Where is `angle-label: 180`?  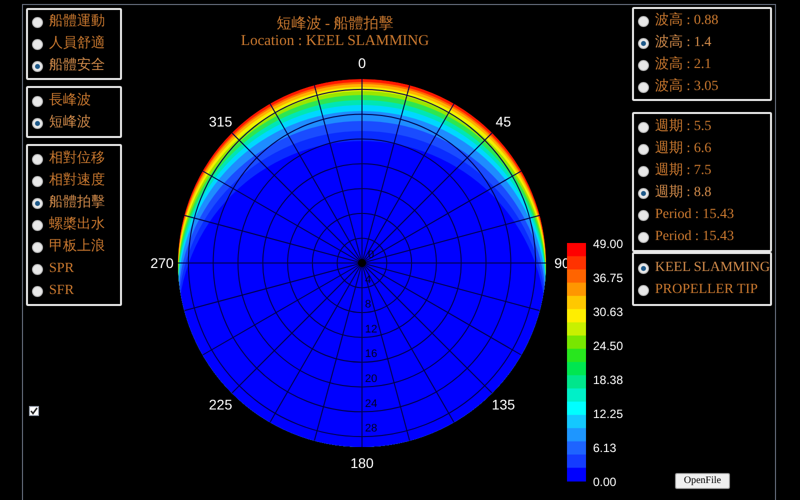 angle-label: 180 is located at coordinates (362, 463).